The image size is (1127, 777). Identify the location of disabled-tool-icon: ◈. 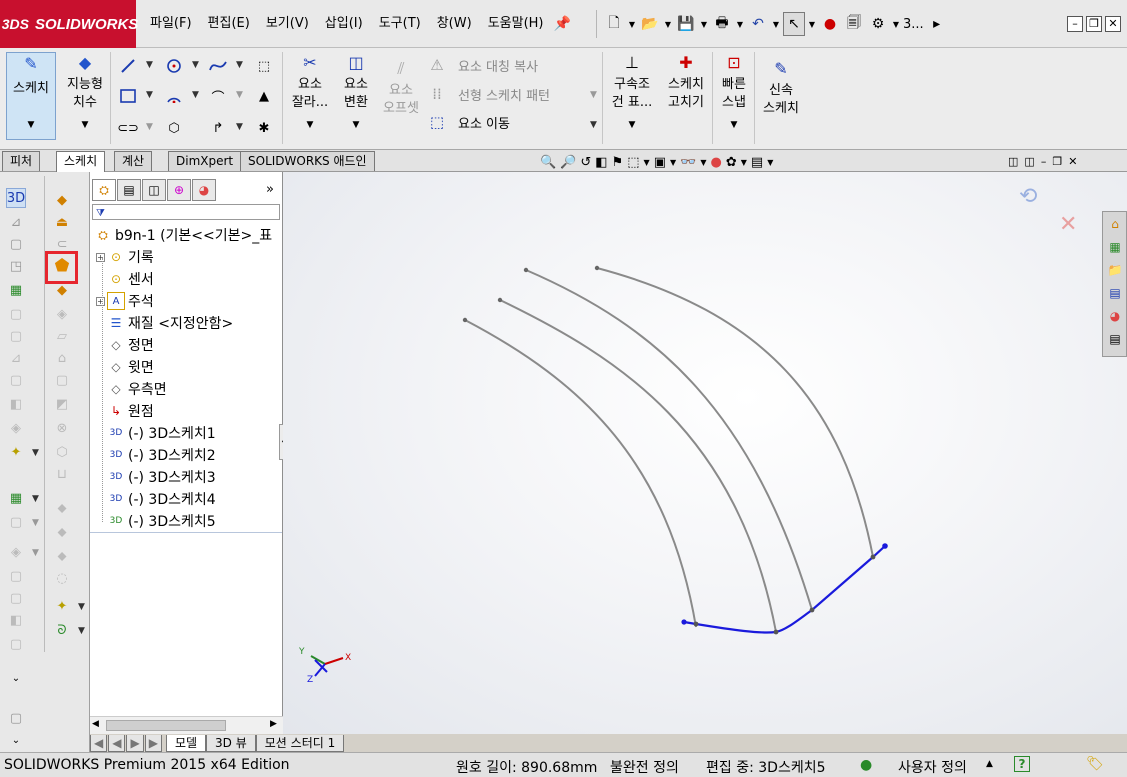
(16, 552).